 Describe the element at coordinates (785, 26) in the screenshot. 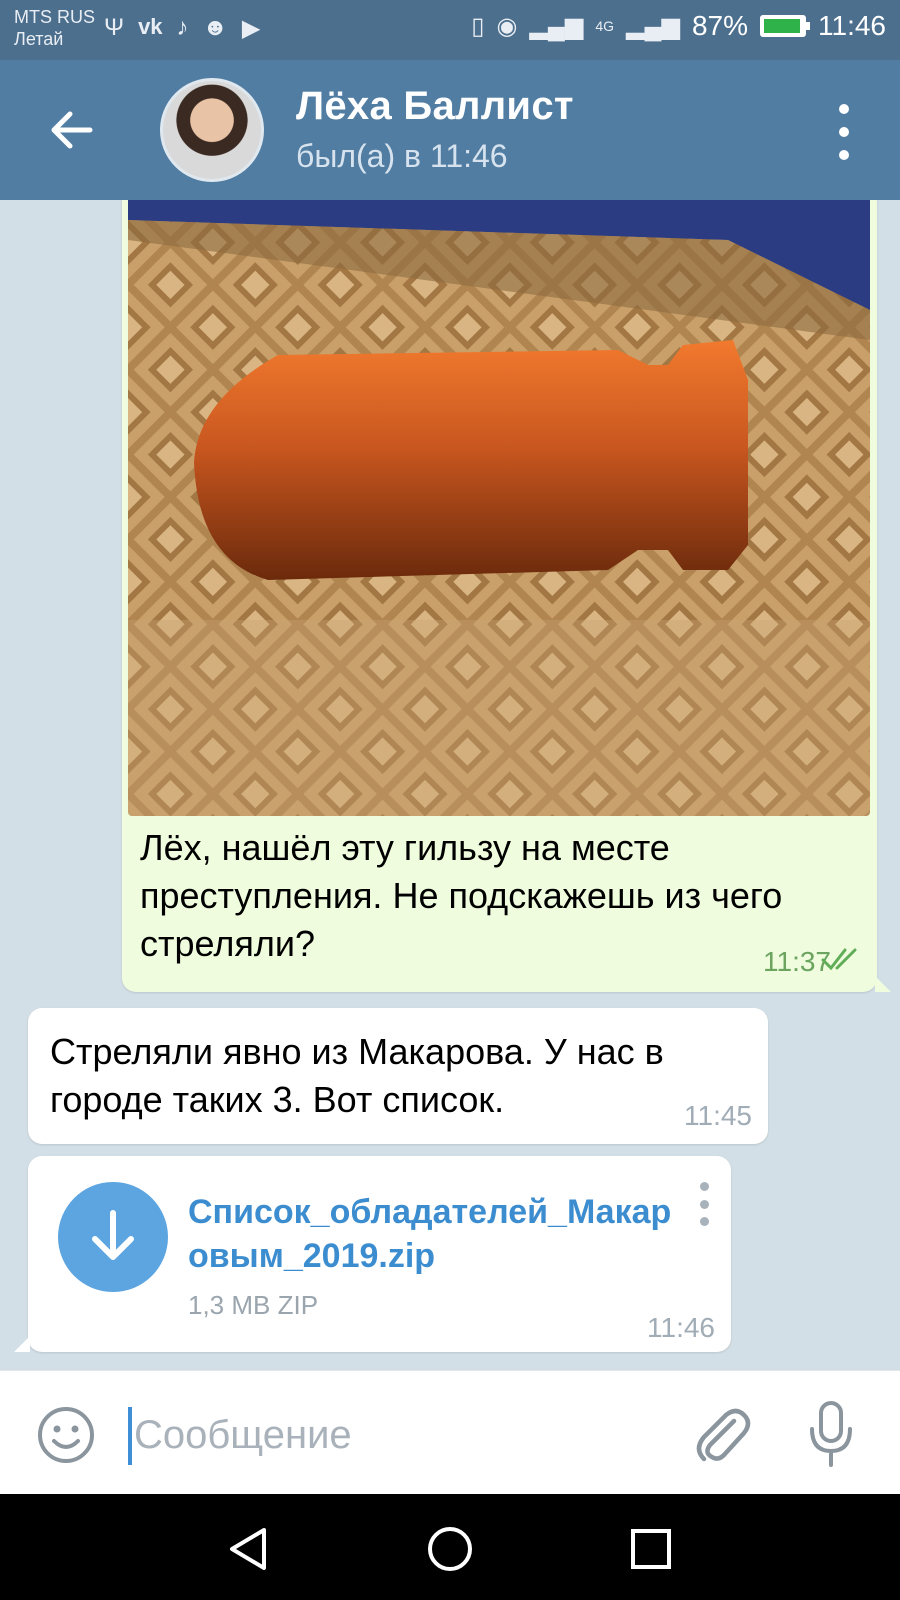

I see `battery-icon` at that location.